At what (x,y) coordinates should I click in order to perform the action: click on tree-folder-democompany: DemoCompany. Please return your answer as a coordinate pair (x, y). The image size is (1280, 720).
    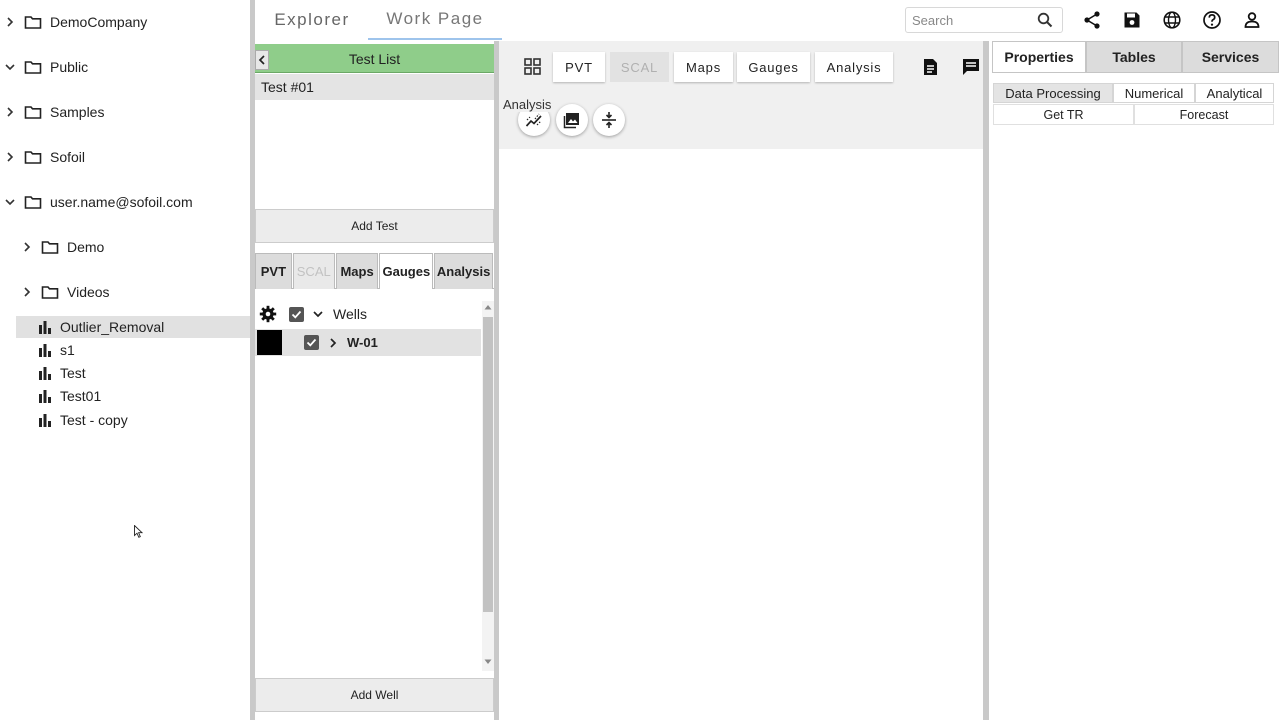
    Looking at the image, I should click on (75, 22).